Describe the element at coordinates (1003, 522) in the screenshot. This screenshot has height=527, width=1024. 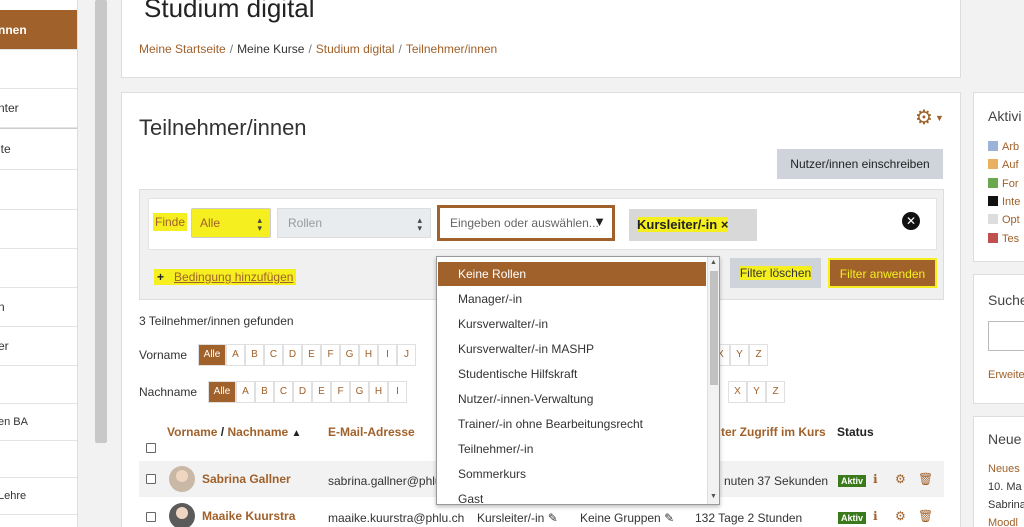
I see `news-item-link: Moodl` at that location.